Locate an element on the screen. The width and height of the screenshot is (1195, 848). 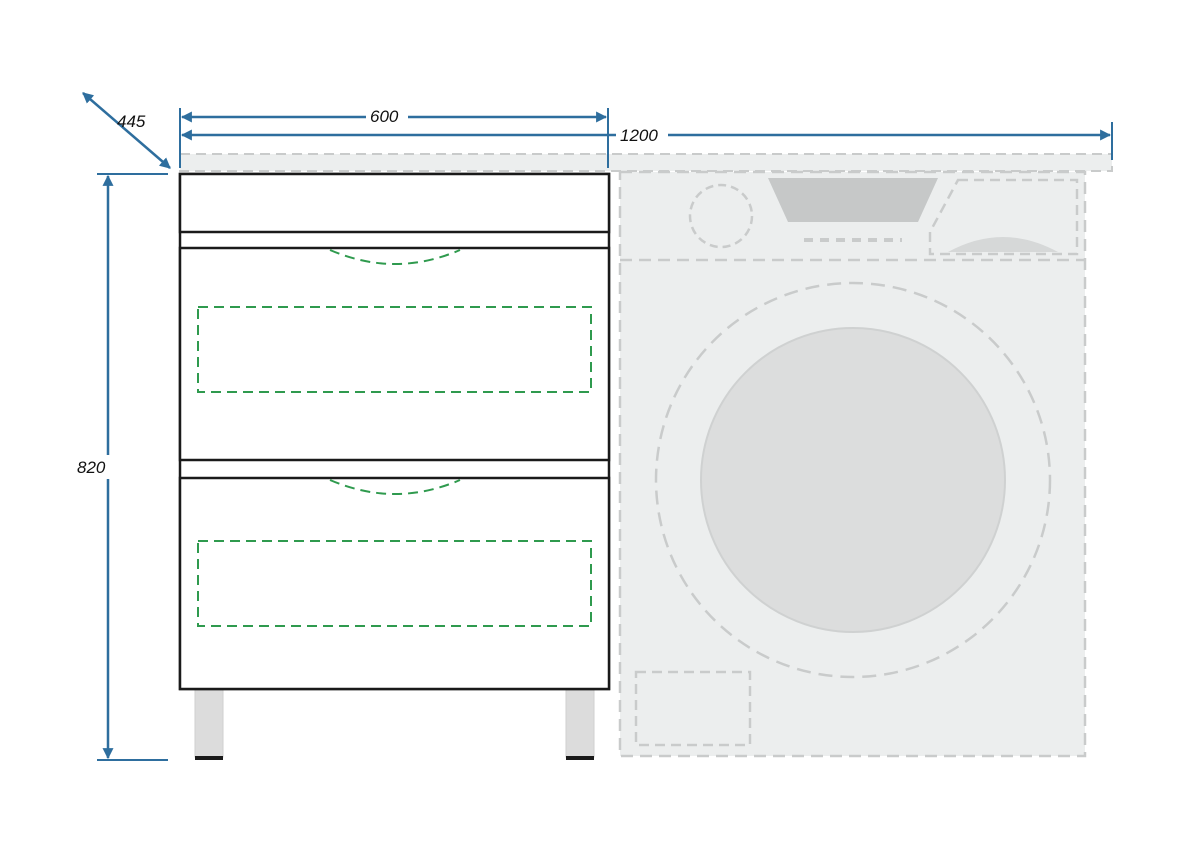
cabinet-leg-left-foot is located at coordinates (209, 758).